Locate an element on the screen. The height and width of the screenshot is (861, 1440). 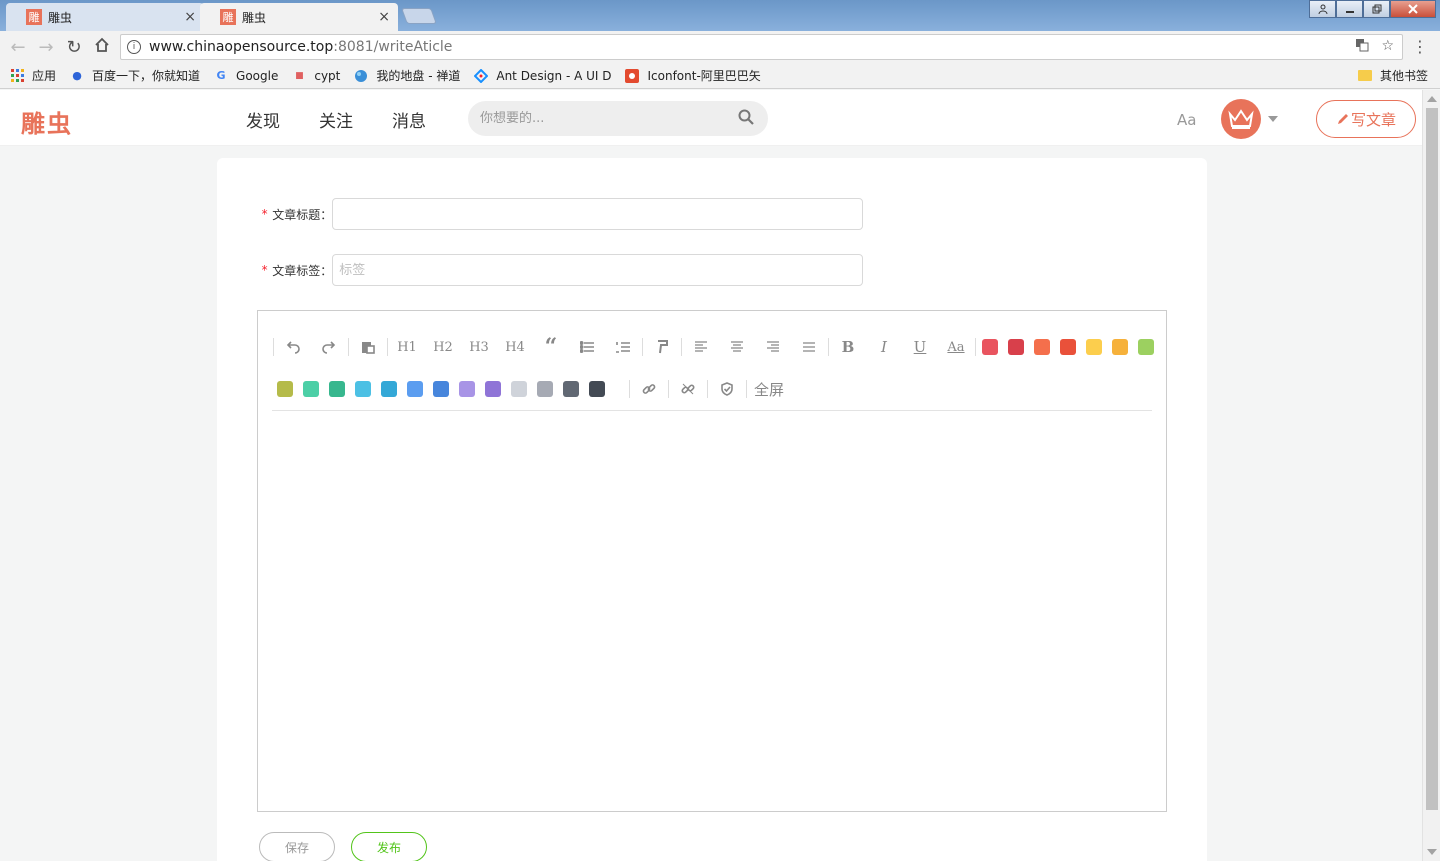
bookmark-folder-label: 其他书签 is located at coordinates (1403, 76).